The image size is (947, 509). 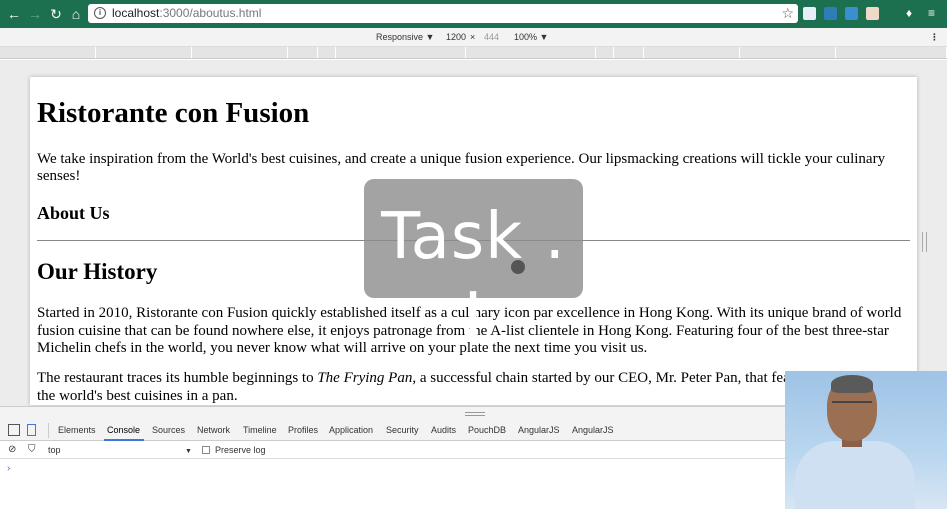 I want to click on tab-profiles: Profiles, so click(x=303, y=430).